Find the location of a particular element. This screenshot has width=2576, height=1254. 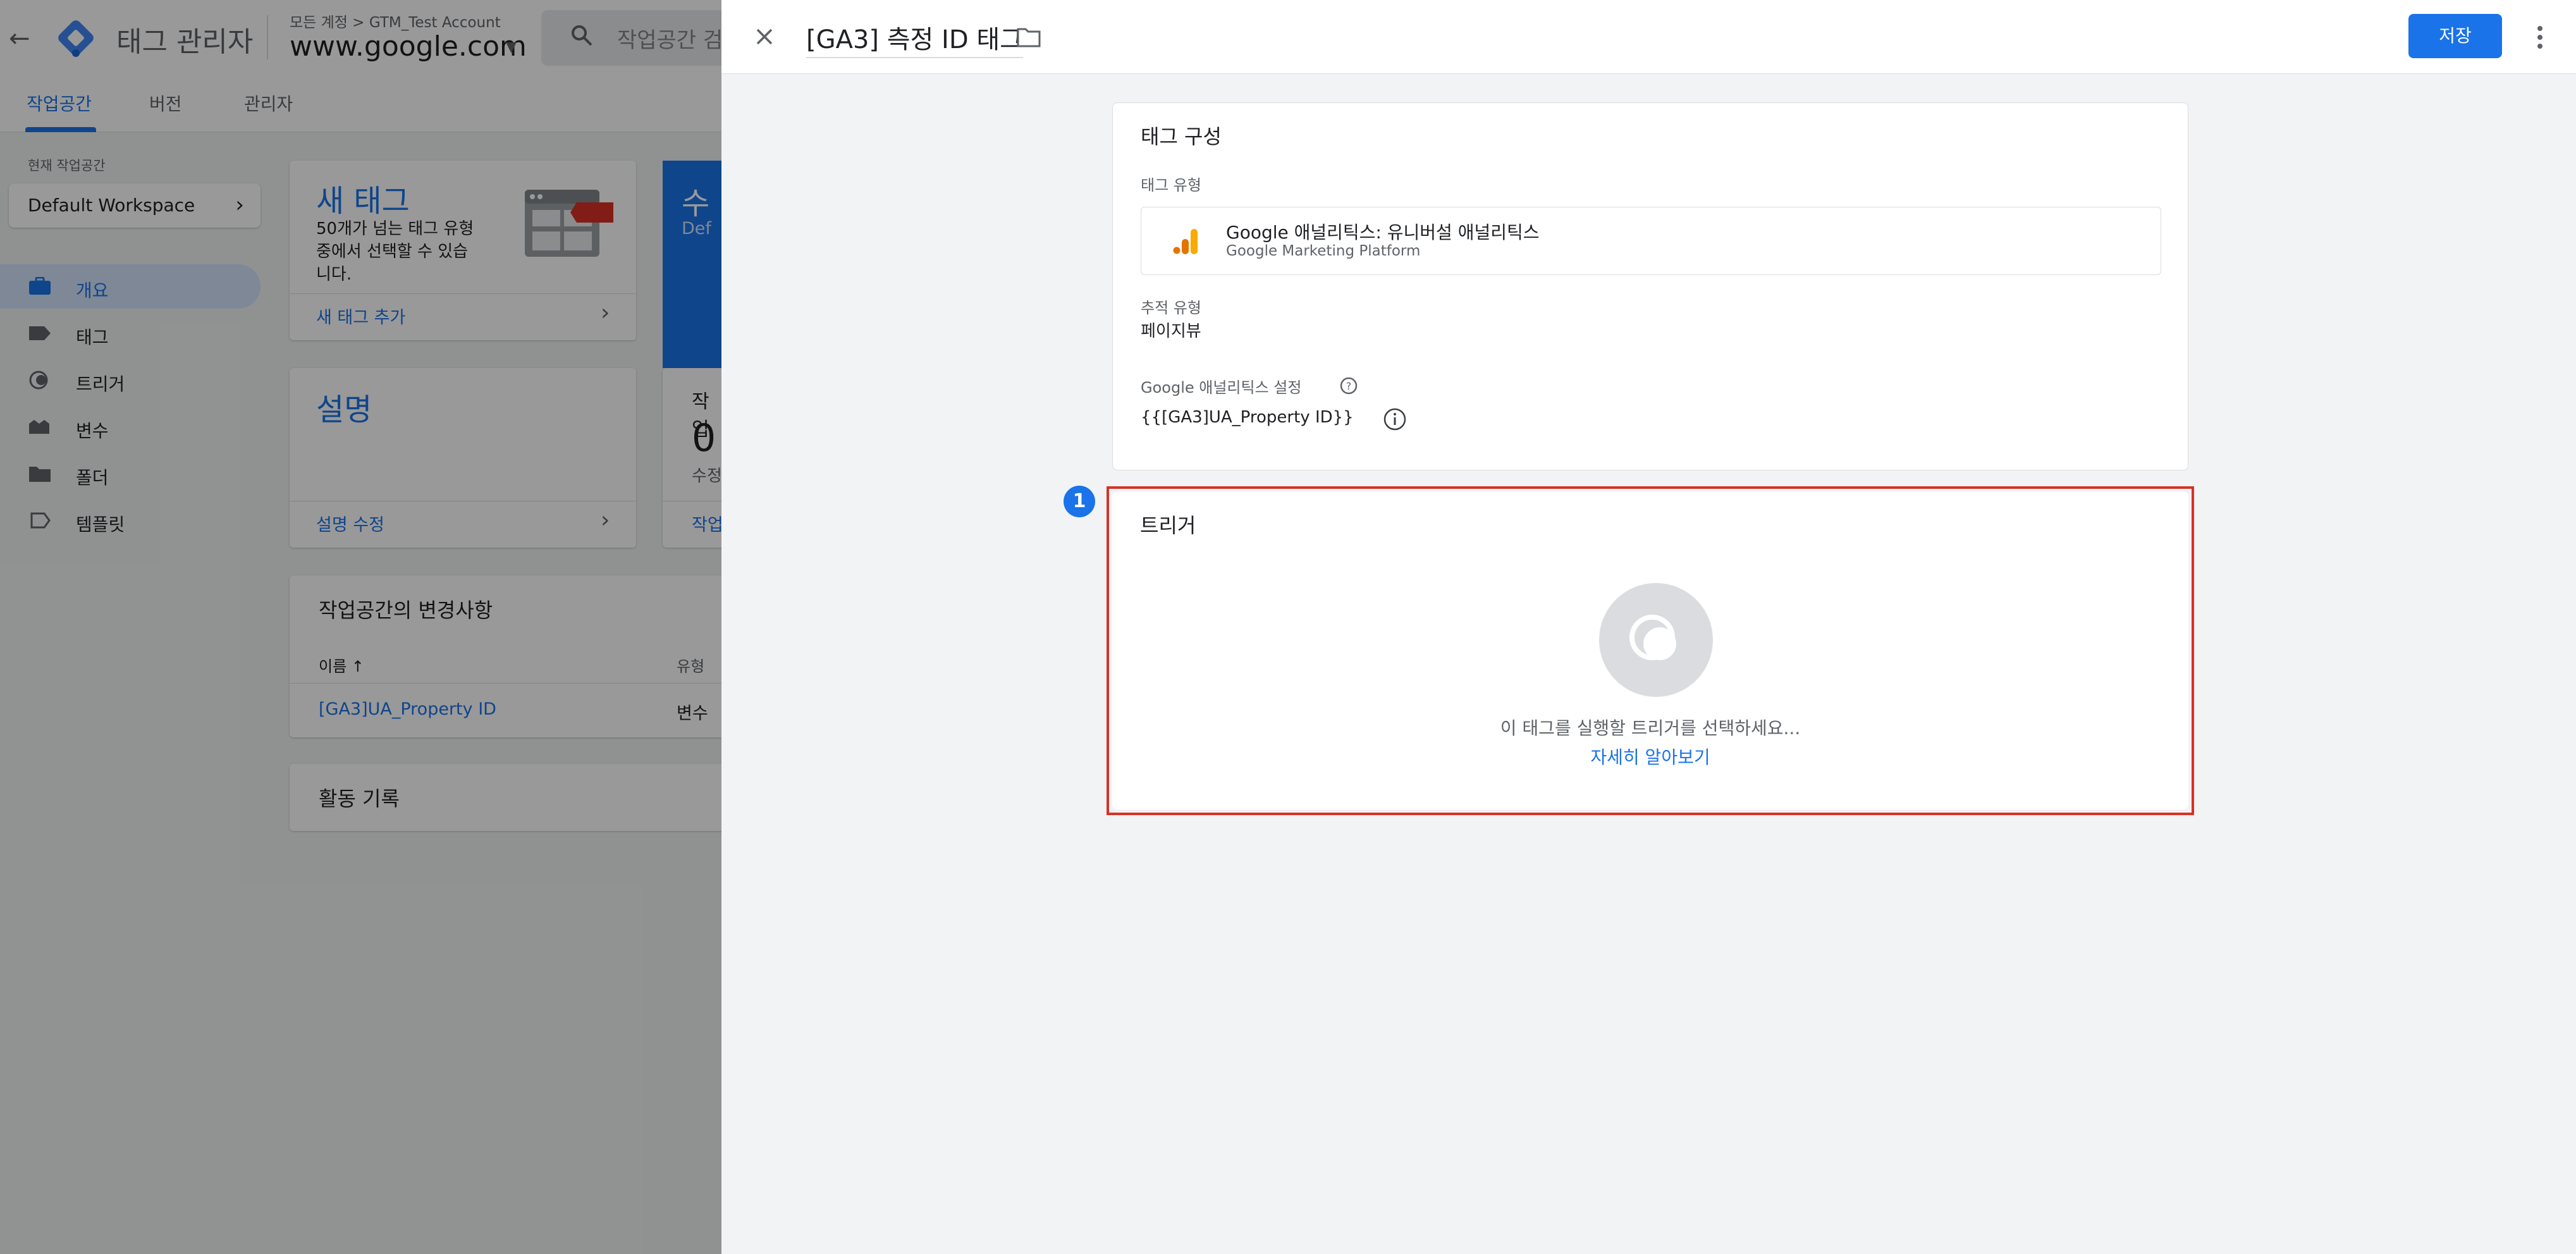

track-type-value: 페이지뷰 is located at coordinates (1171, 331).